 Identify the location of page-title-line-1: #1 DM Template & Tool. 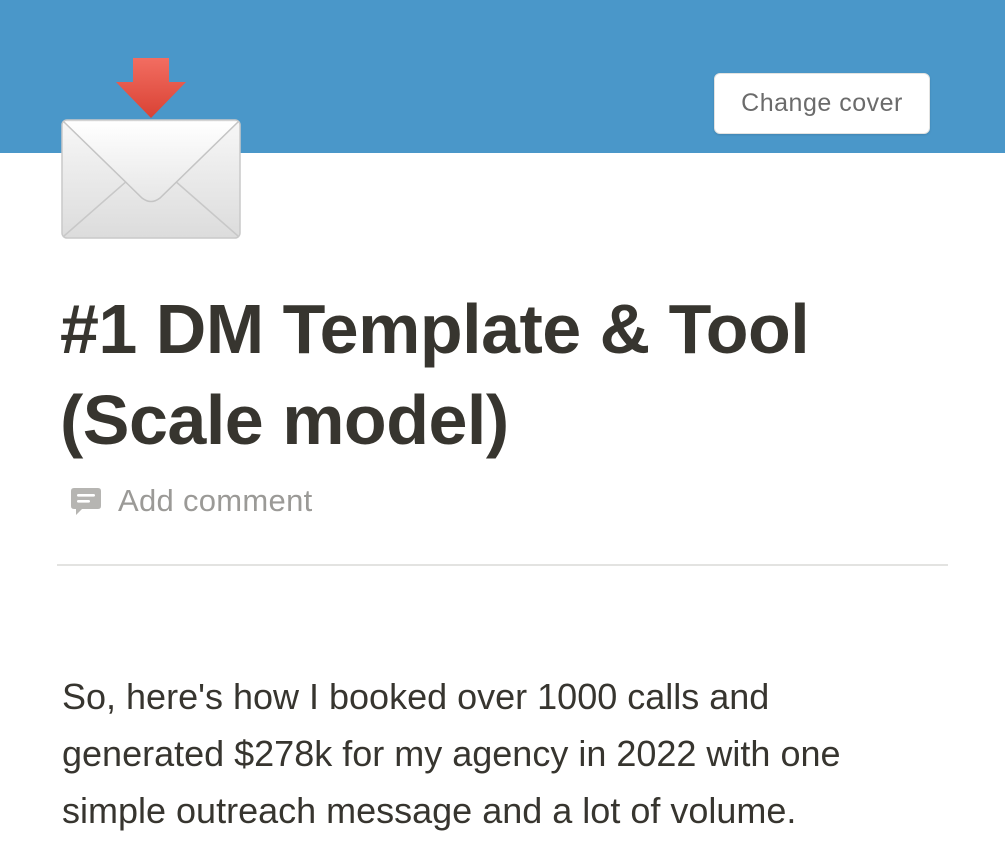
(435, 329).